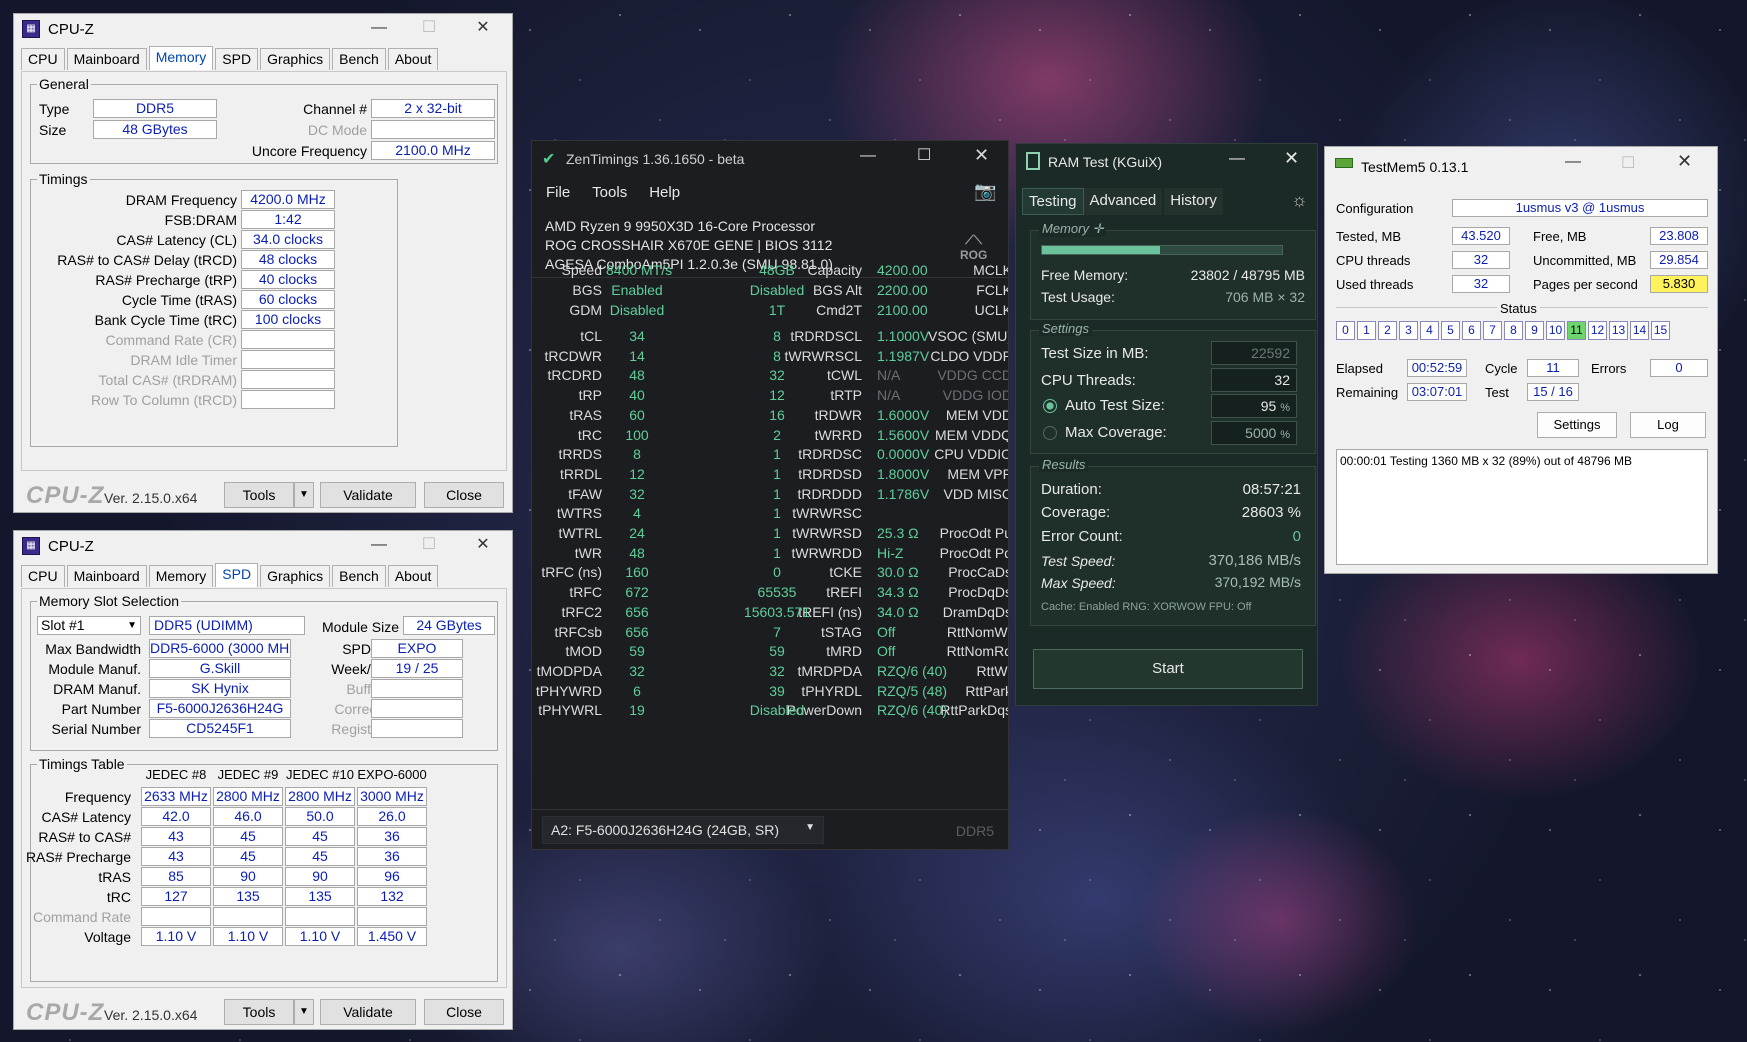  I want to click on table-cell: 127, so click(176, 896).